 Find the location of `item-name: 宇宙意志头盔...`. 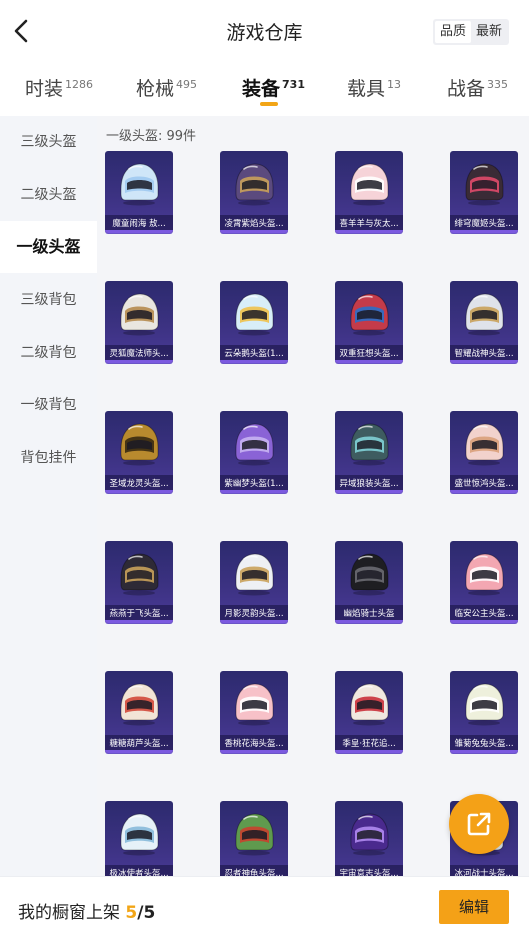

item-name: 宇宙意志头盔... is located at coordinates (369, 870).